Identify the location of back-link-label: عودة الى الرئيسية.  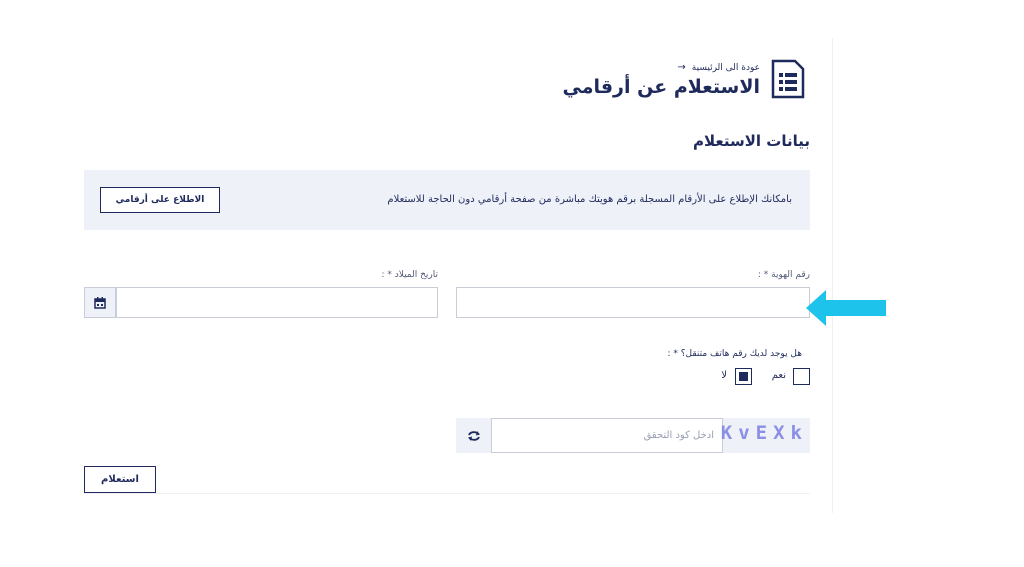
(725, 67).